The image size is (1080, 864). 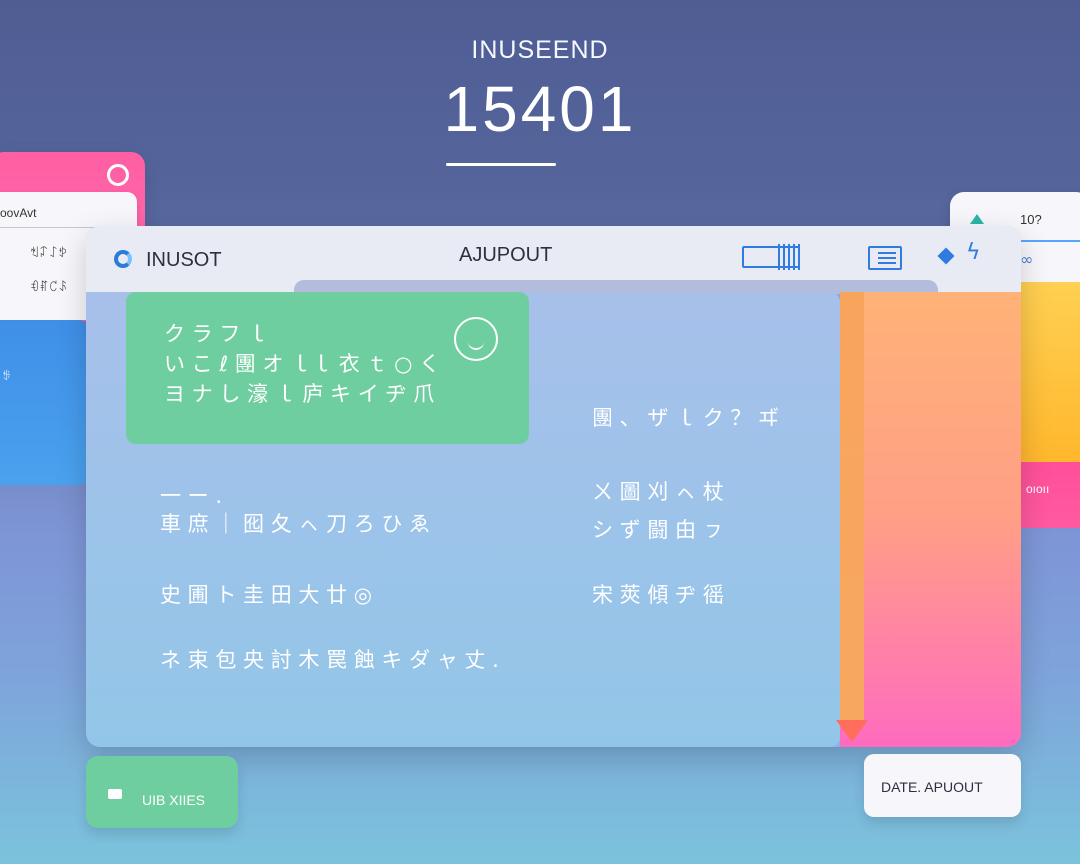 What do you see at coordinates (852, 507) in the screenshot?
I see `strip-rod` at bounding box center [852, 507].